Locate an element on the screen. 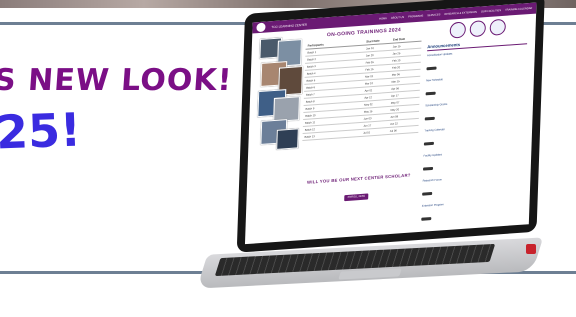  site-logo is located at coordinates (261, 27).